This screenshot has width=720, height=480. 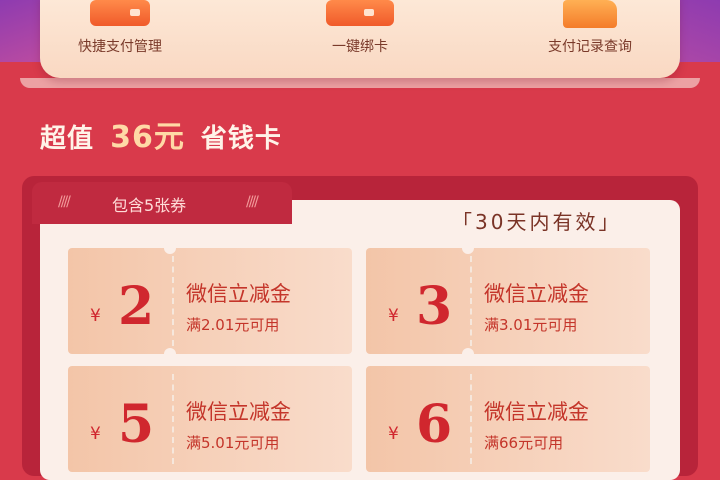 What do you see at coordinates (590, 47) in the screenshot?
I see `quick-action-label: 支付记录查询` at bounding box center [590, 47].